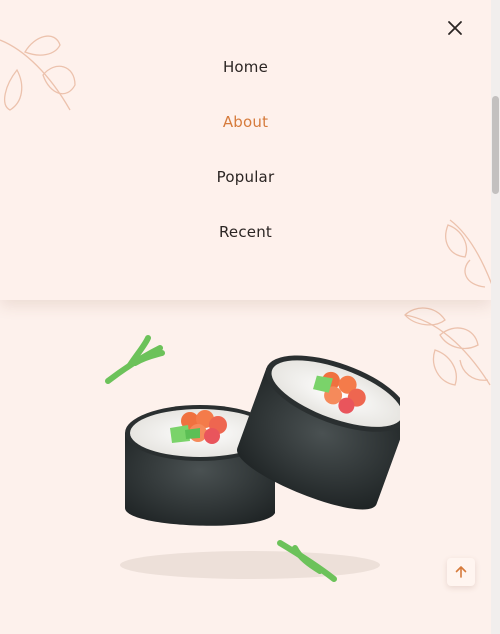 The width and height of the screenshot is (500, 634). What do you see at coordinates (245, 232) in the screenshot?
I see `nav-item-recent: Recent` at bounding box center [245, 232].